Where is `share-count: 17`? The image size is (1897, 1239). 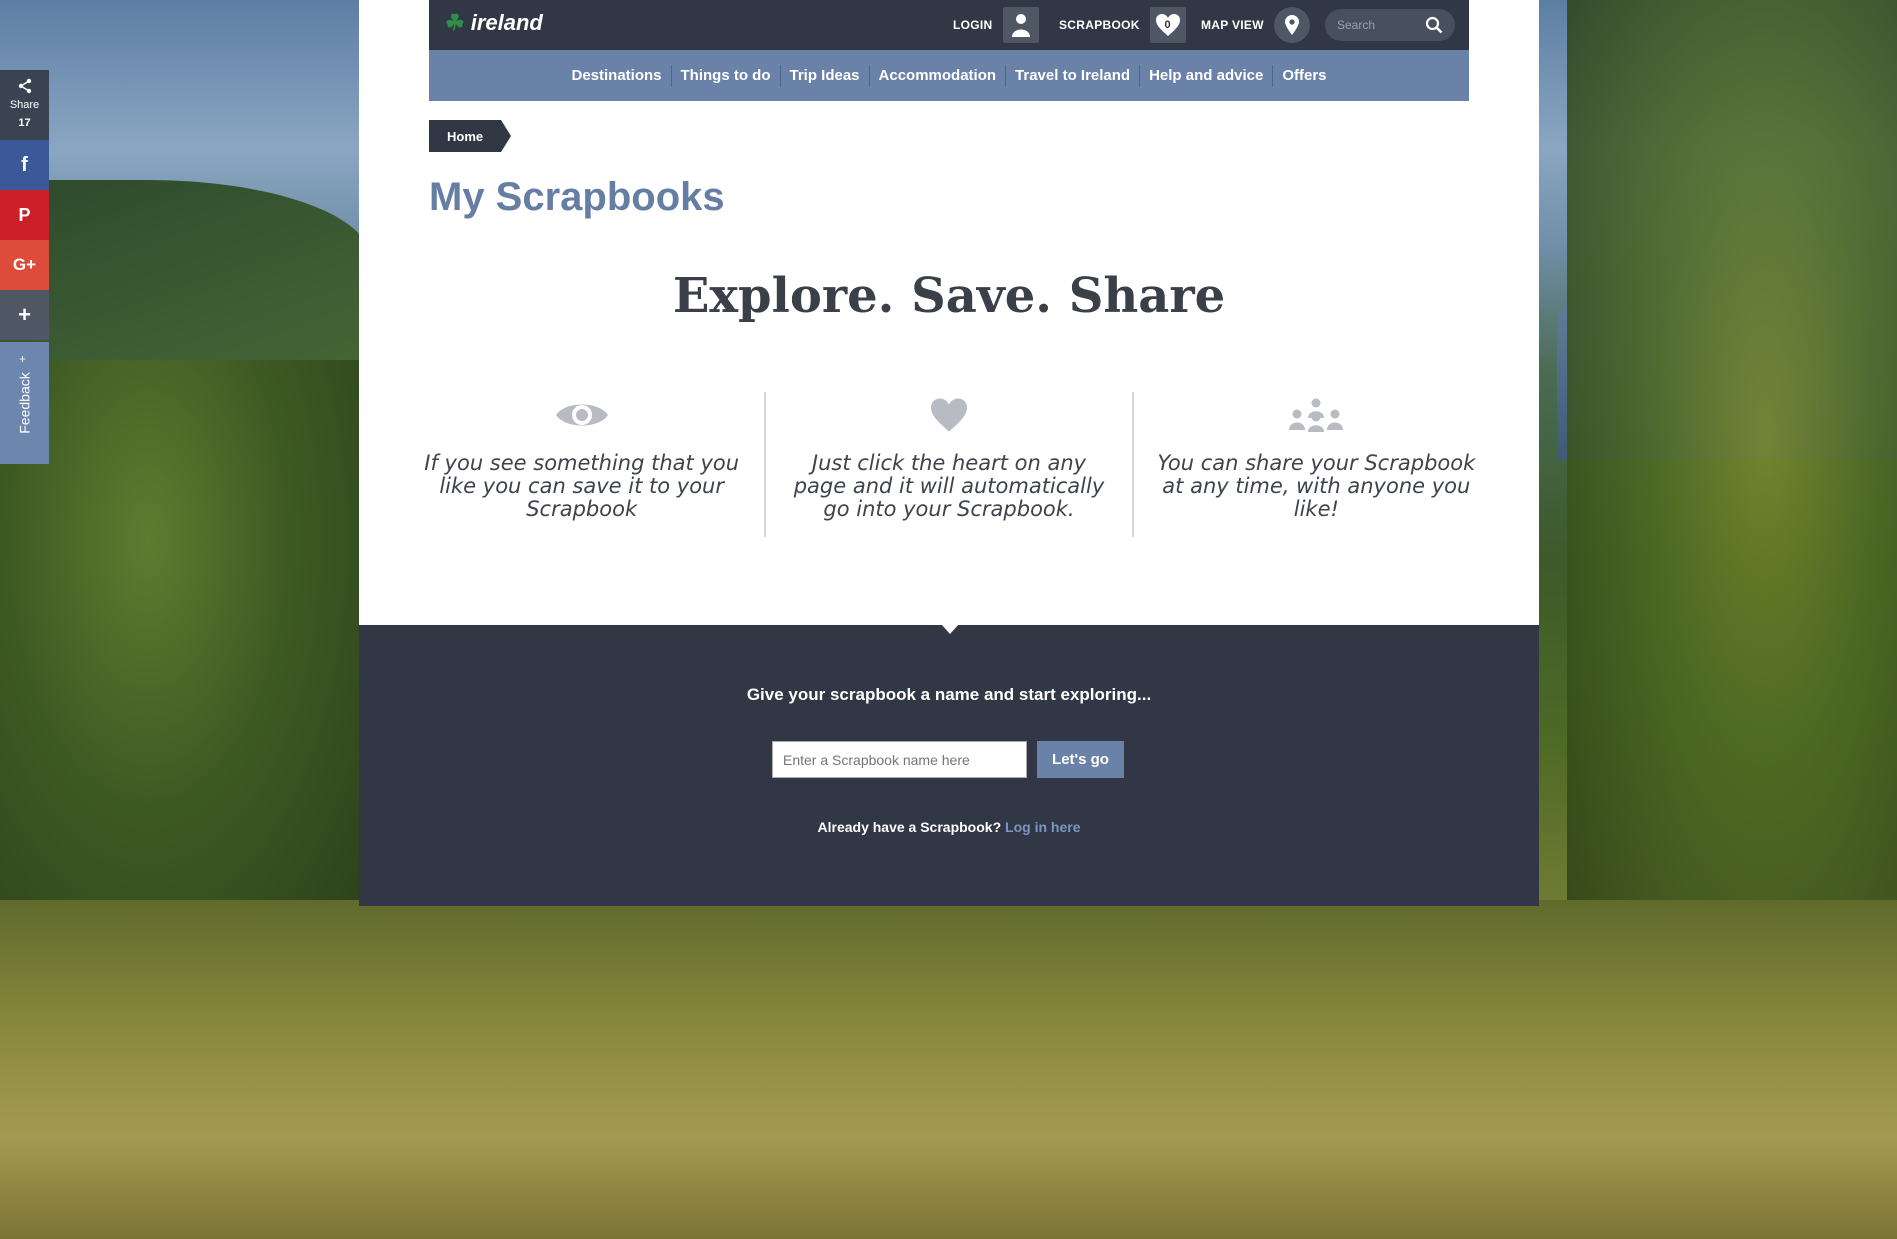 share-count: 17 is located at coordinates (24, 123).